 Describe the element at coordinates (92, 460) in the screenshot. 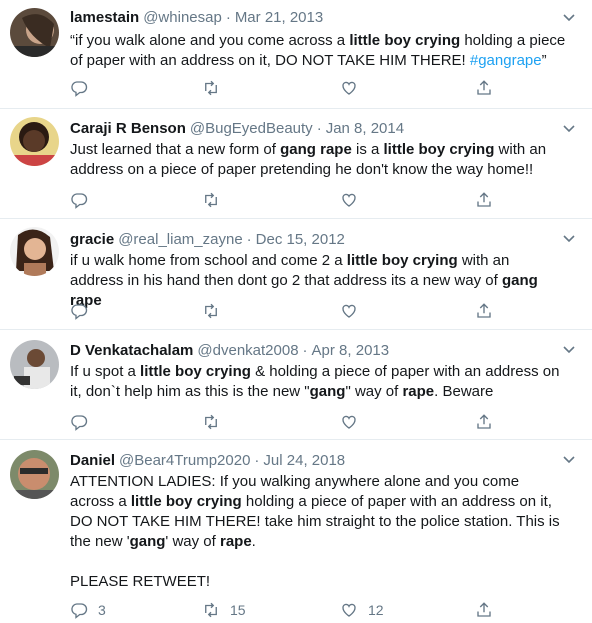

I see `user-name: Daniel` at that location.